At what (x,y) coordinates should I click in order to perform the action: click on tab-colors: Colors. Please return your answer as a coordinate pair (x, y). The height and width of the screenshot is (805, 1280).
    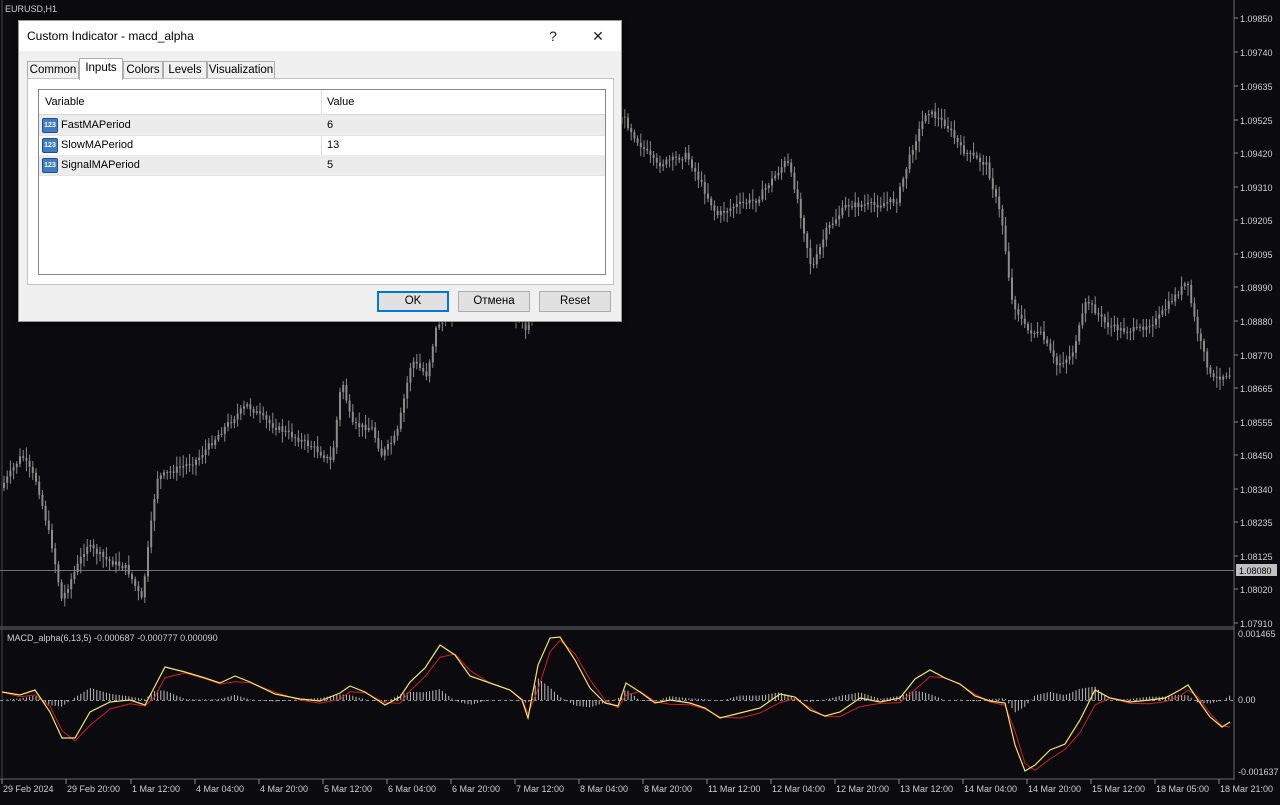
    Looking at the image, I should click on (143, 70).